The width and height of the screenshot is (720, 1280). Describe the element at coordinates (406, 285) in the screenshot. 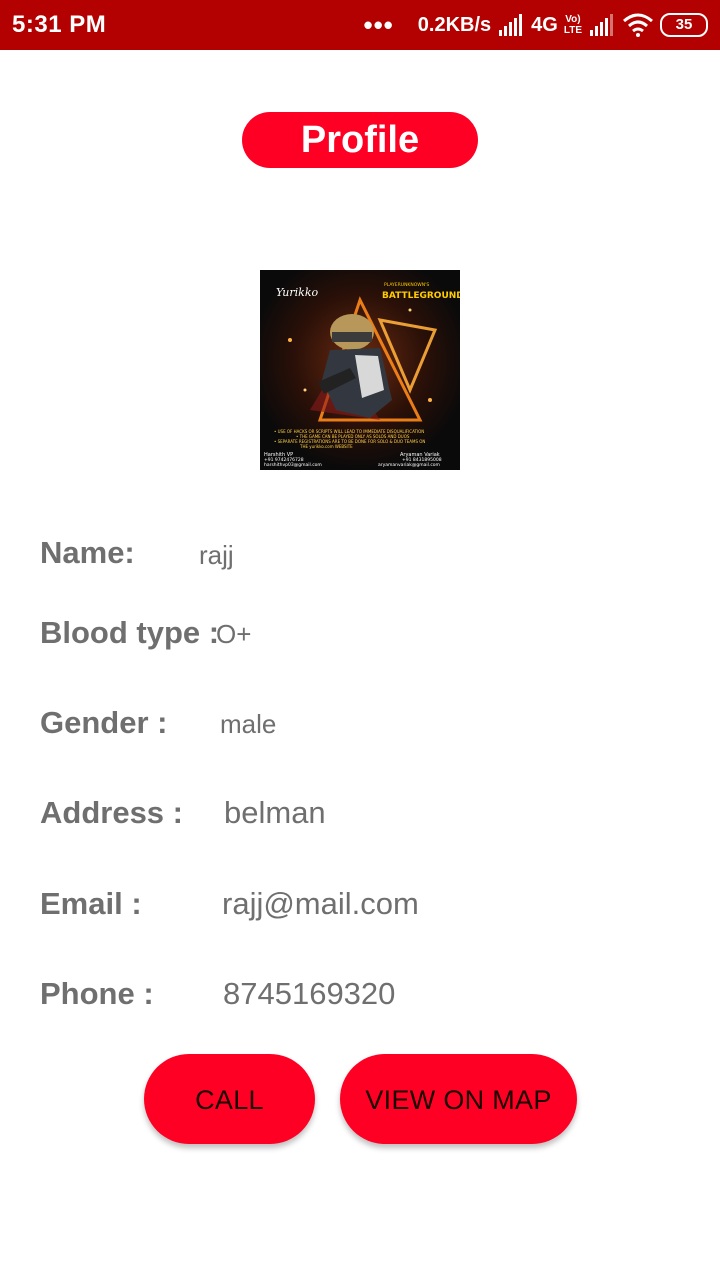

I see `poster-brand-top: PLAYERUNKNOWN'S` at that location.